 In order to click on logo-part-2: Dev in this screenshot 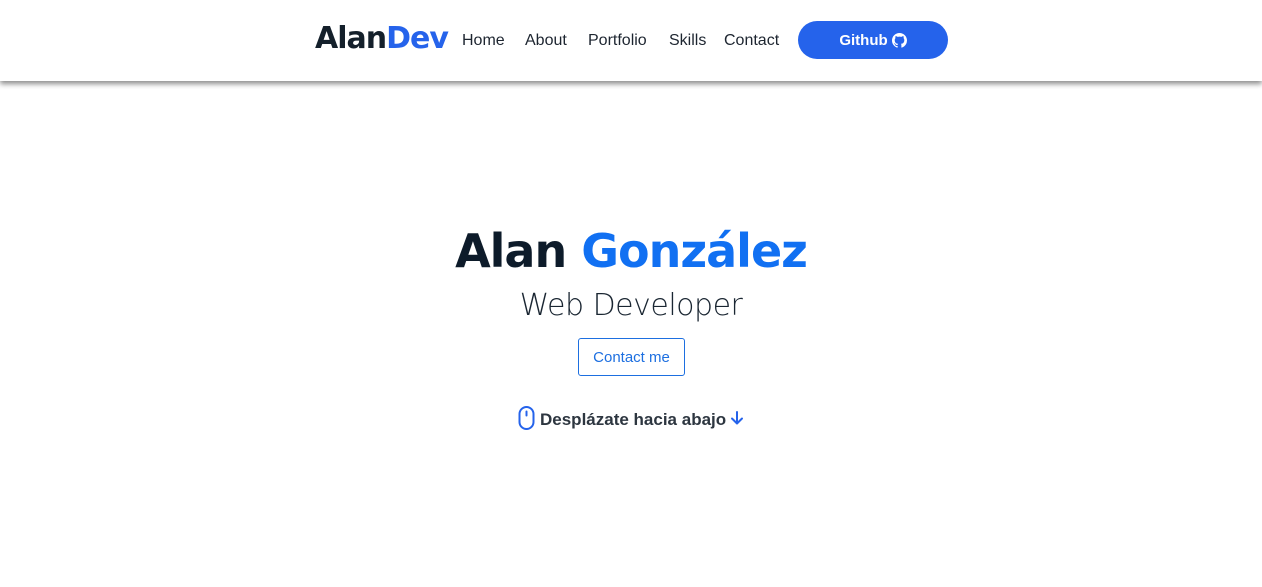, I will do `click(417, 38)`.